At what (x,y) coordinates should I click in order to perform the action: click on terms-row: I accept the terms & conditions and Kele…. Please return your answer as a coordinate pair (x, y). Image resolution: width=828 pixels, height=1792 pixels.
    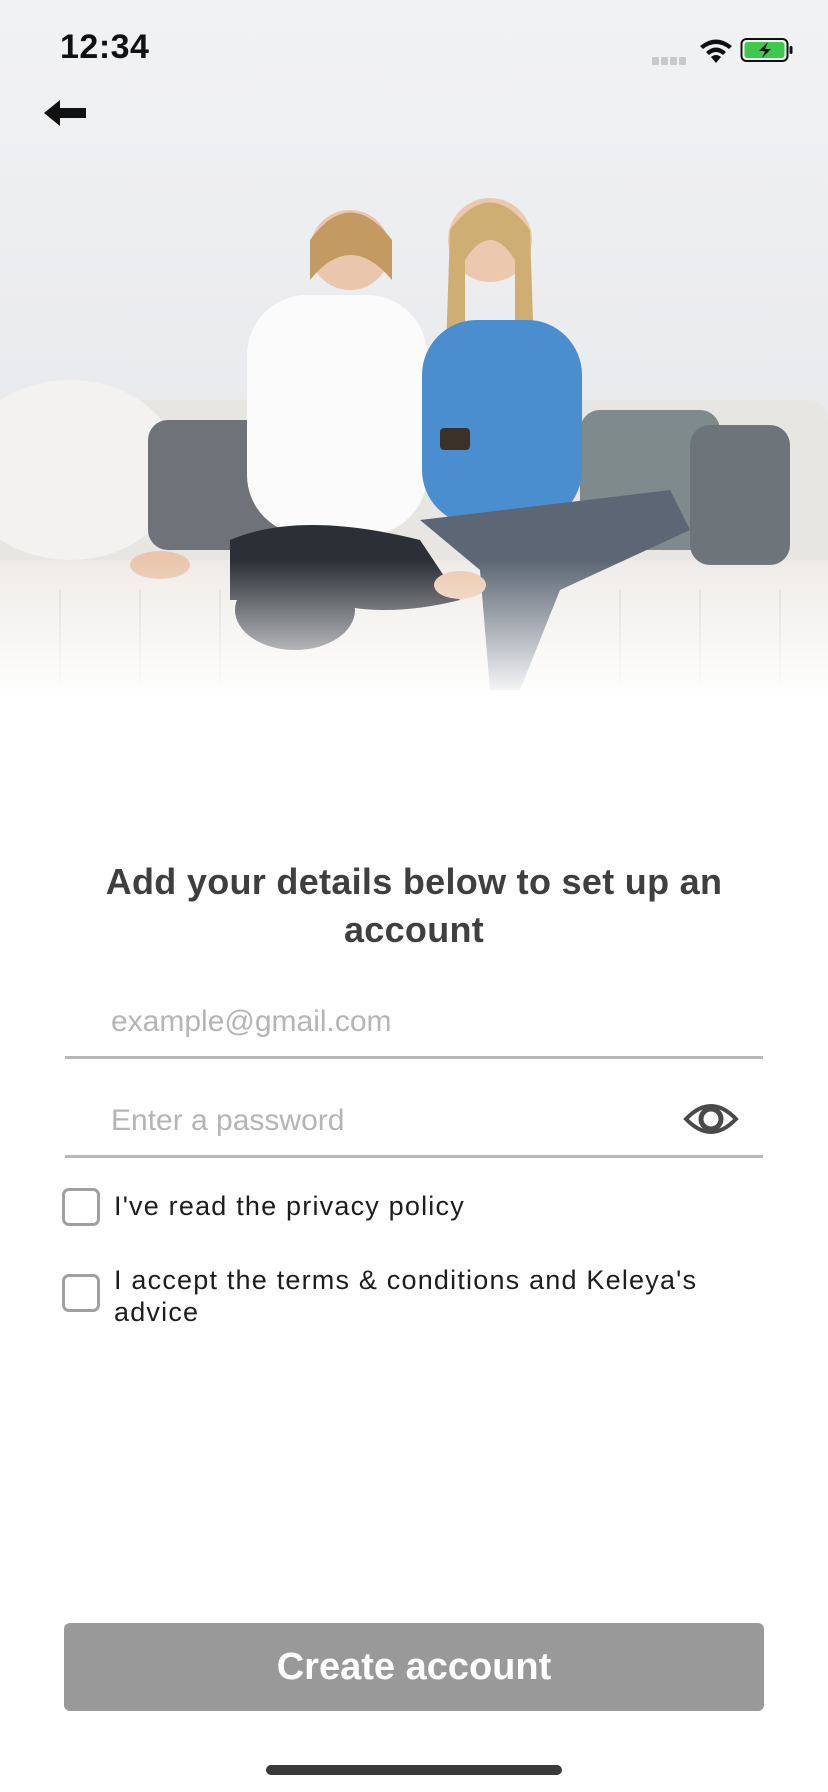
    Looking at the image, I should click on (412, 1296).